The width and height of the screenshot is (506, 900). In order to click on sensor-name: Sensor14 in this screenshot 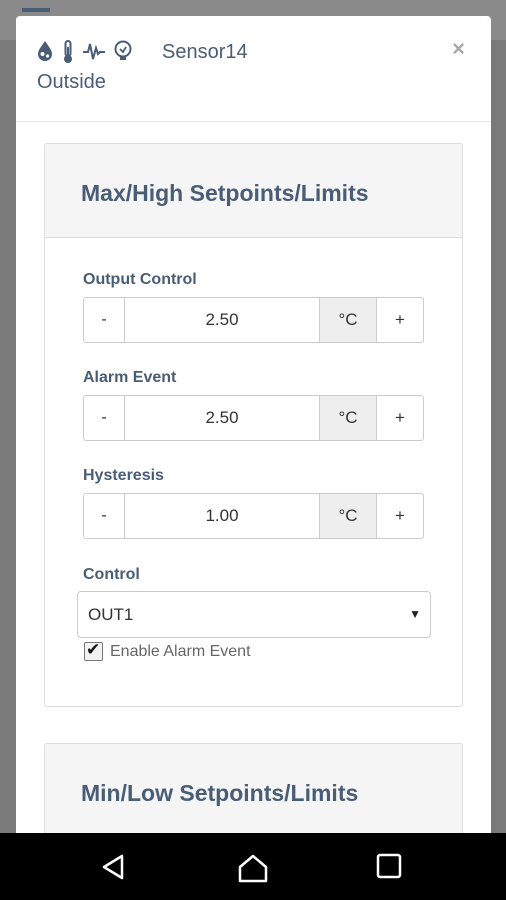, I will do `click(205, 52)`.